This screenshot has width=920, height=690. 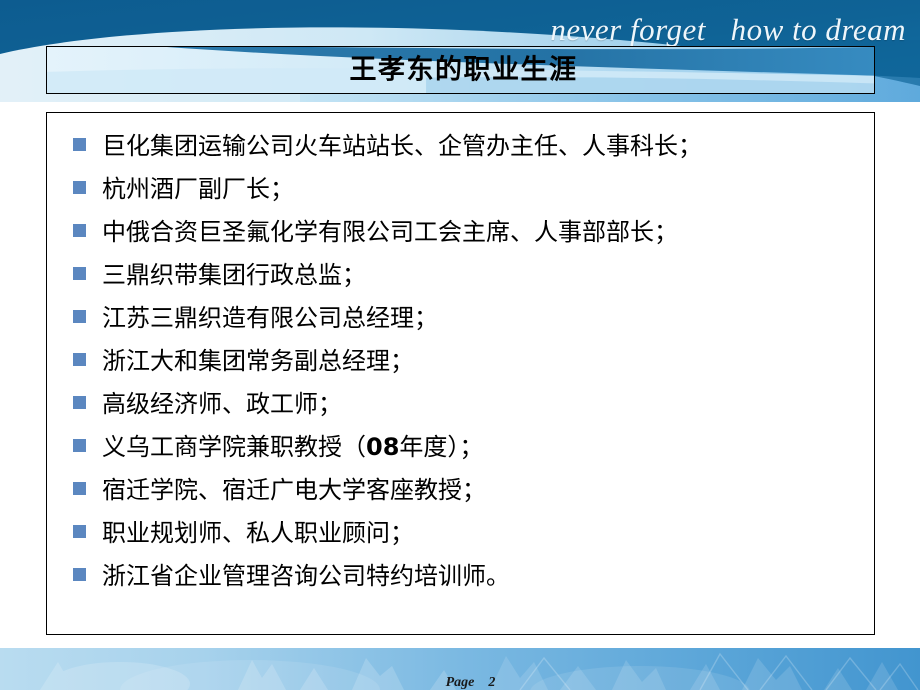 What do you see at coordinates (402, 146) in the screenshot?
I see `list-item-label: 巨化集团运输公司火车站站长、企管办主任、人事科长；` at bounding box center [402, 146].